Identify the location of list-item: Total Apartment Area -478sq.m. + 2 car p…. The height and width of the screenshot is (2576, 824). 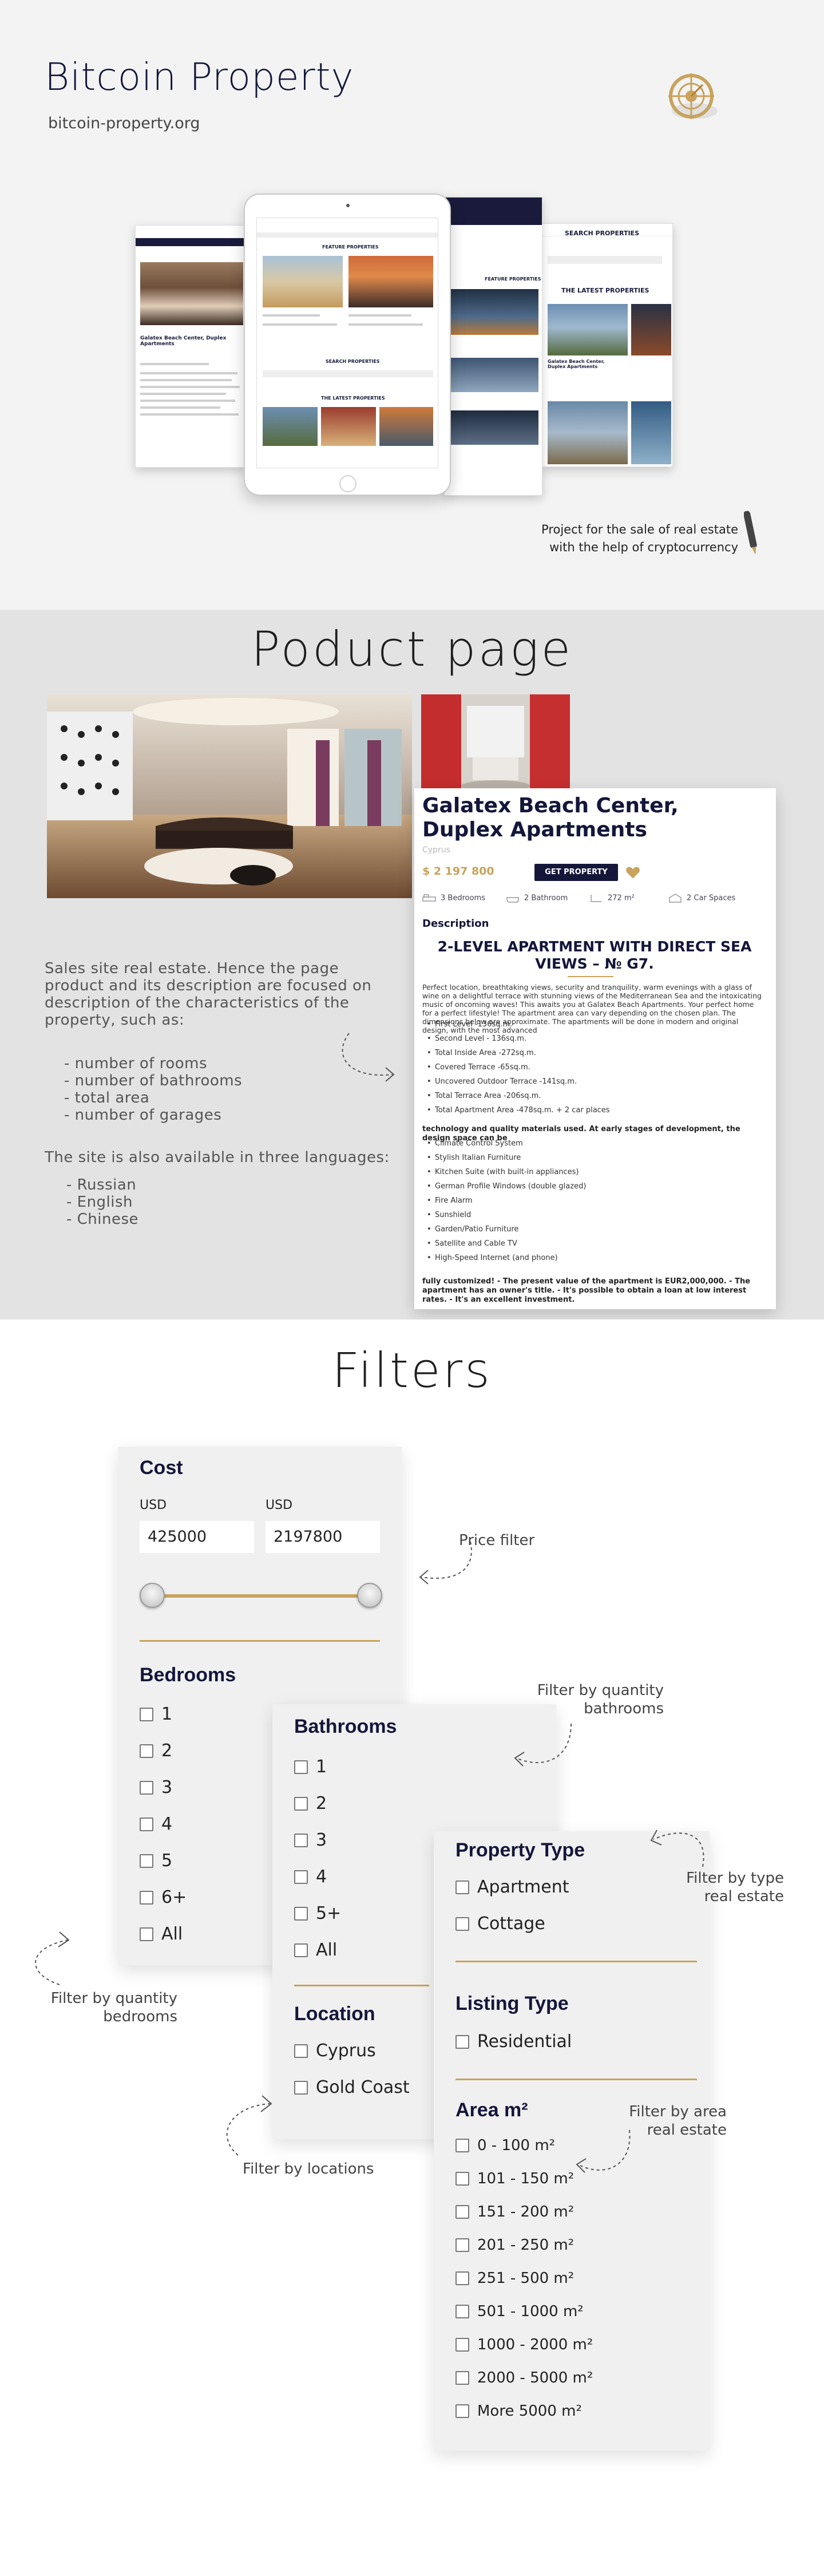
(516, 1110).